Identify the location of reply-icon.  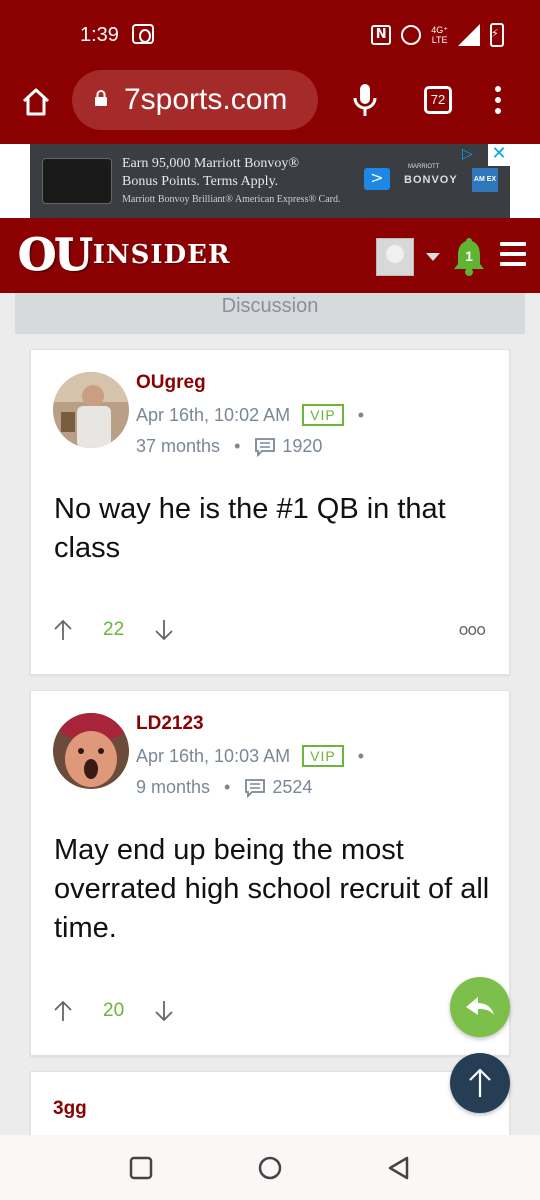
(480, 1006).